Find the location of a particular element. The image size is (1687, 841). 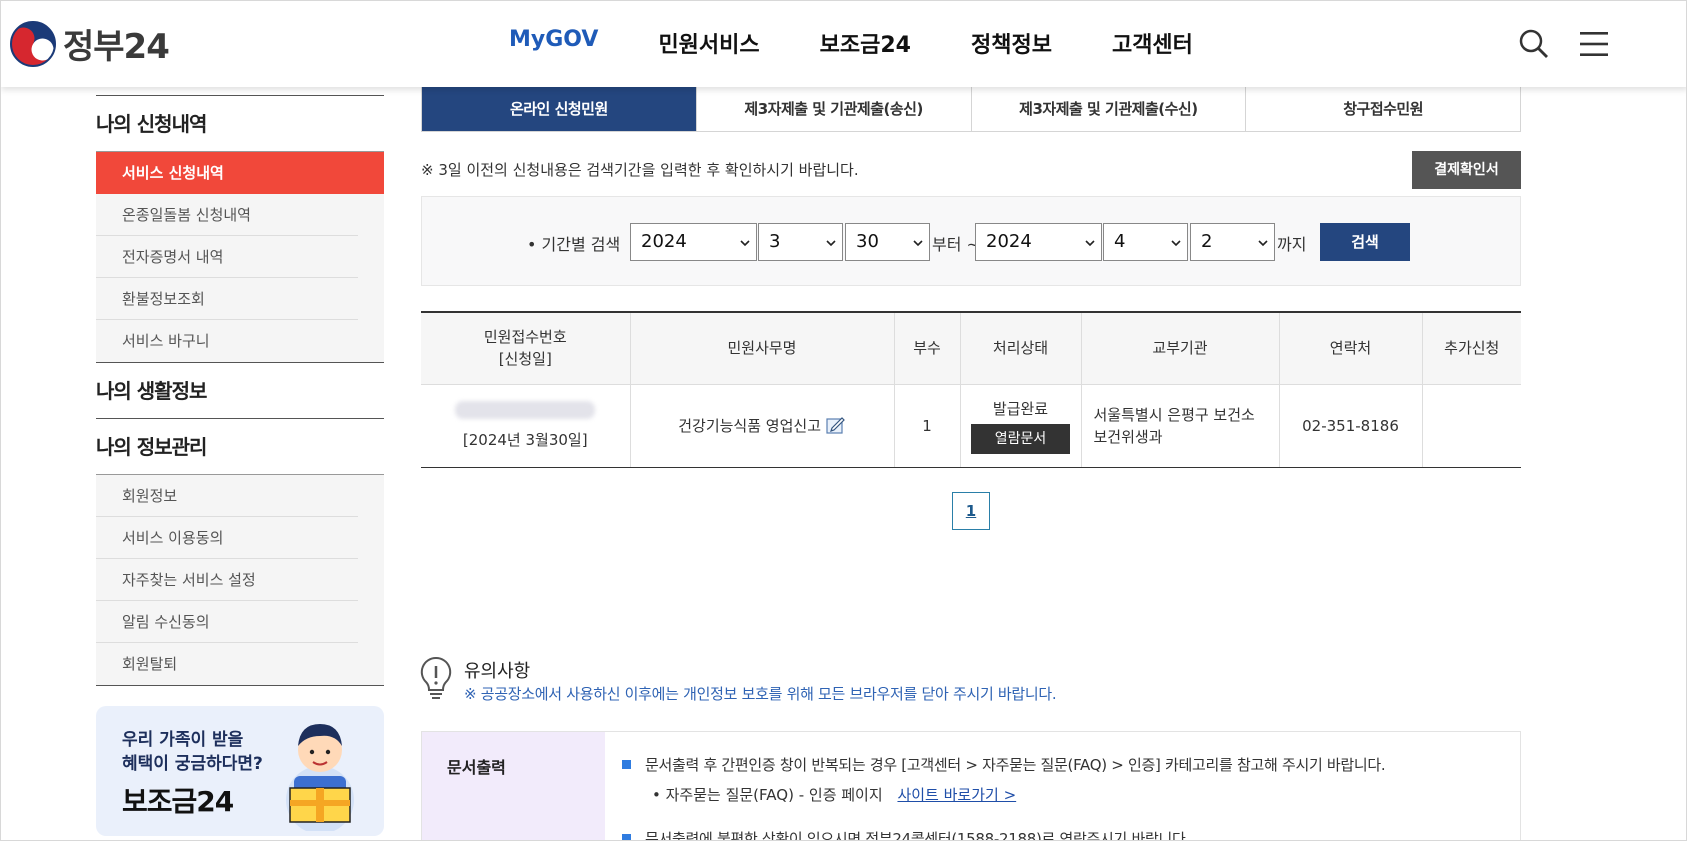

col-extra-request: 추가신청 is located at coordinates (1471, 348).